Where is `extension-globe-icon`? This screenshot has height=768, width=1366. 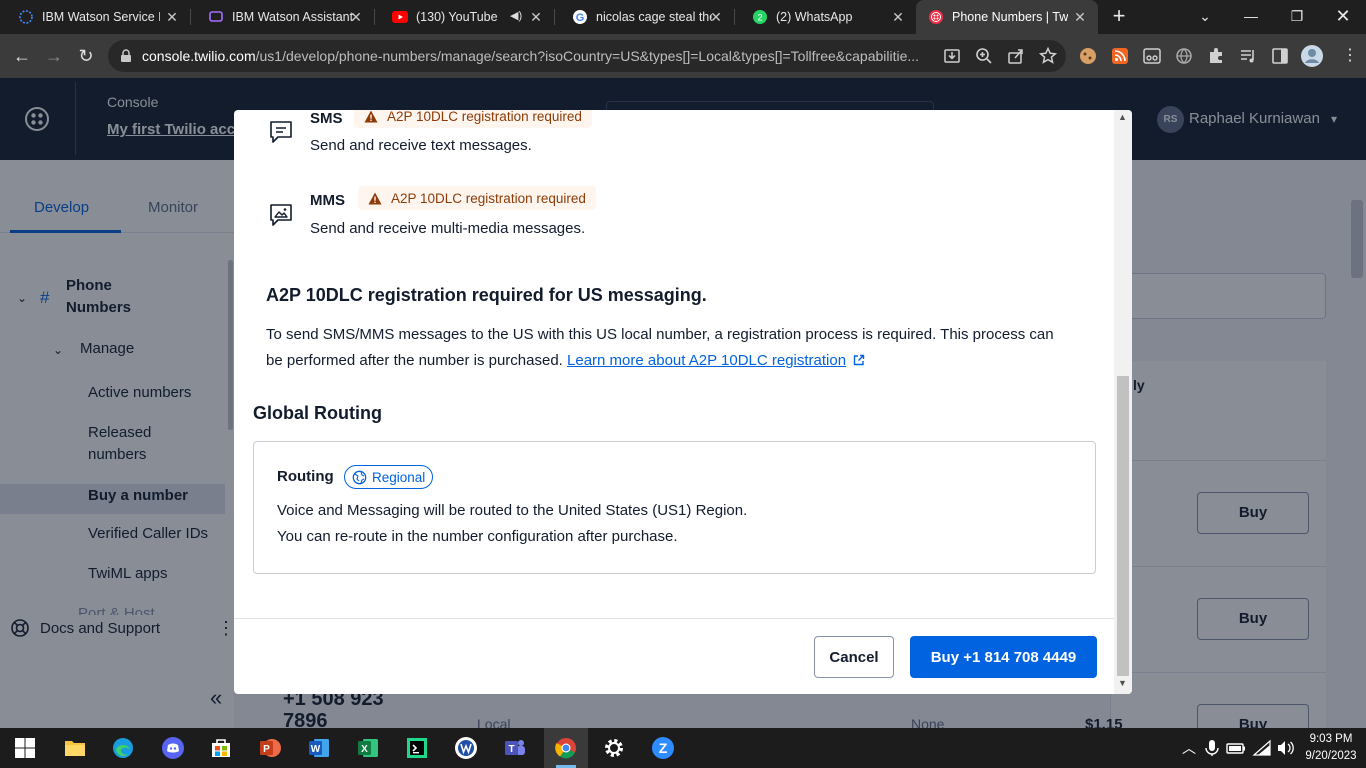 extension-globe-icon is located at coordinates (1184, 56).